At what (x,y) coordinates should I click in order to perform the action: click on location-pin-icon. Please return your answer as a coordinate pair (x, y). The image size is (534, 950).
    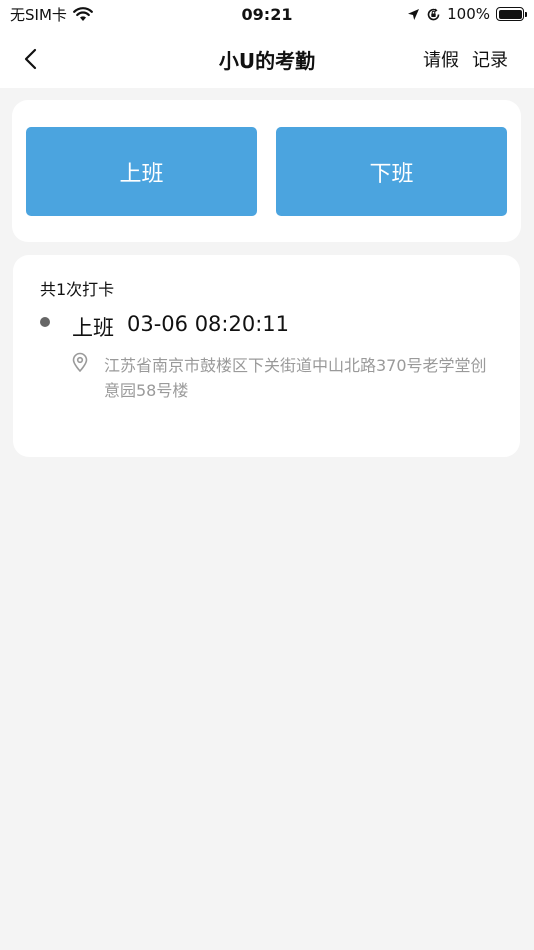
    Looking at the image, I should click on (80, 362).